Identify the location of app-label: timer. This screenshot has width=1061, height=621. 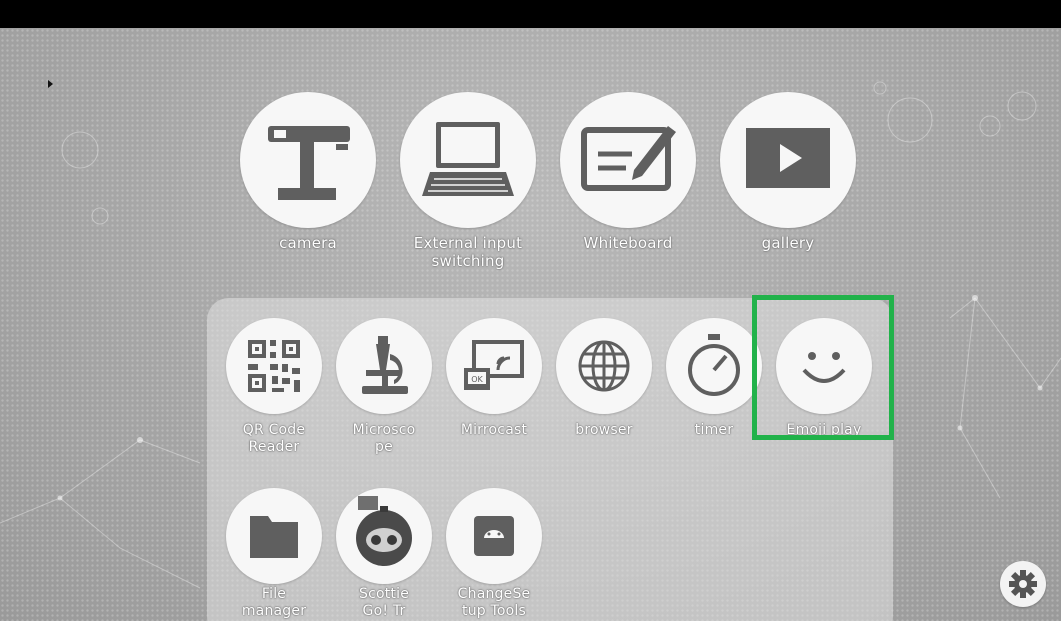
(714, 430).